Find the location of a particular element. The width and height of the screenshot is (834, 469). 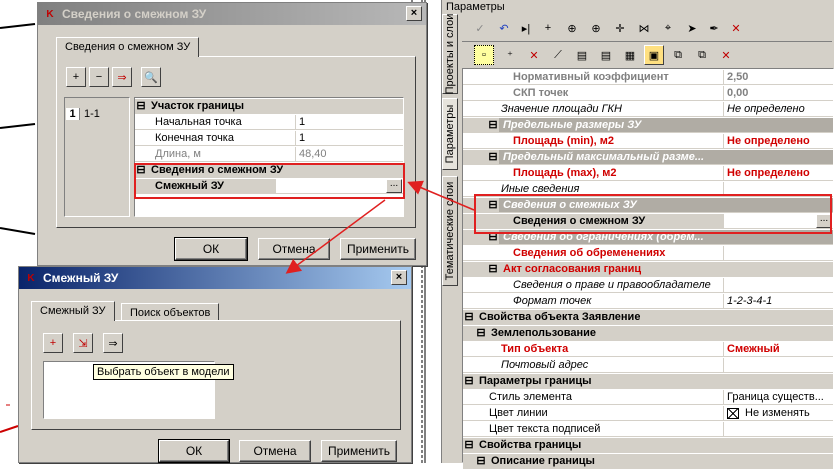

remove-vertex-icon: ✕ is located at coordinates (534, 55).